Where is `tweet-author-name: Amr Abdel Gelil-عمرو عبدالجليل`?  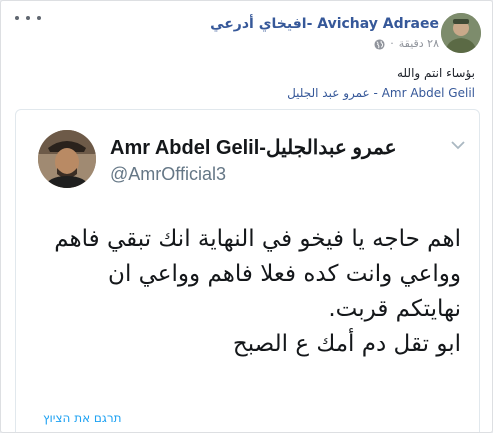
tweet-author-name: Amr Abdel Gelil-عمرو عبدالجليل is located at coordinates (253, 148).